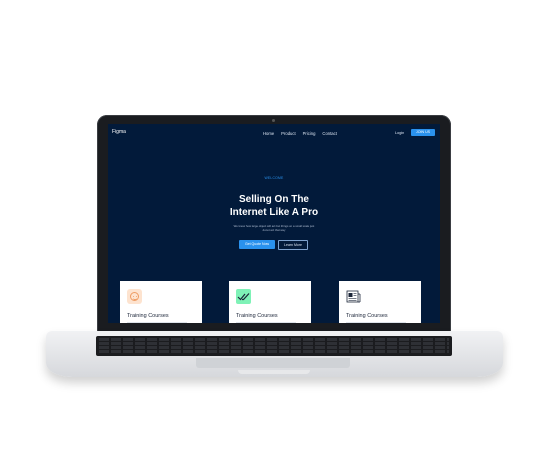  Describe the element at coordinates (293, 245) in the screenshot. I see `learn-more-button: Learn More` at that location.